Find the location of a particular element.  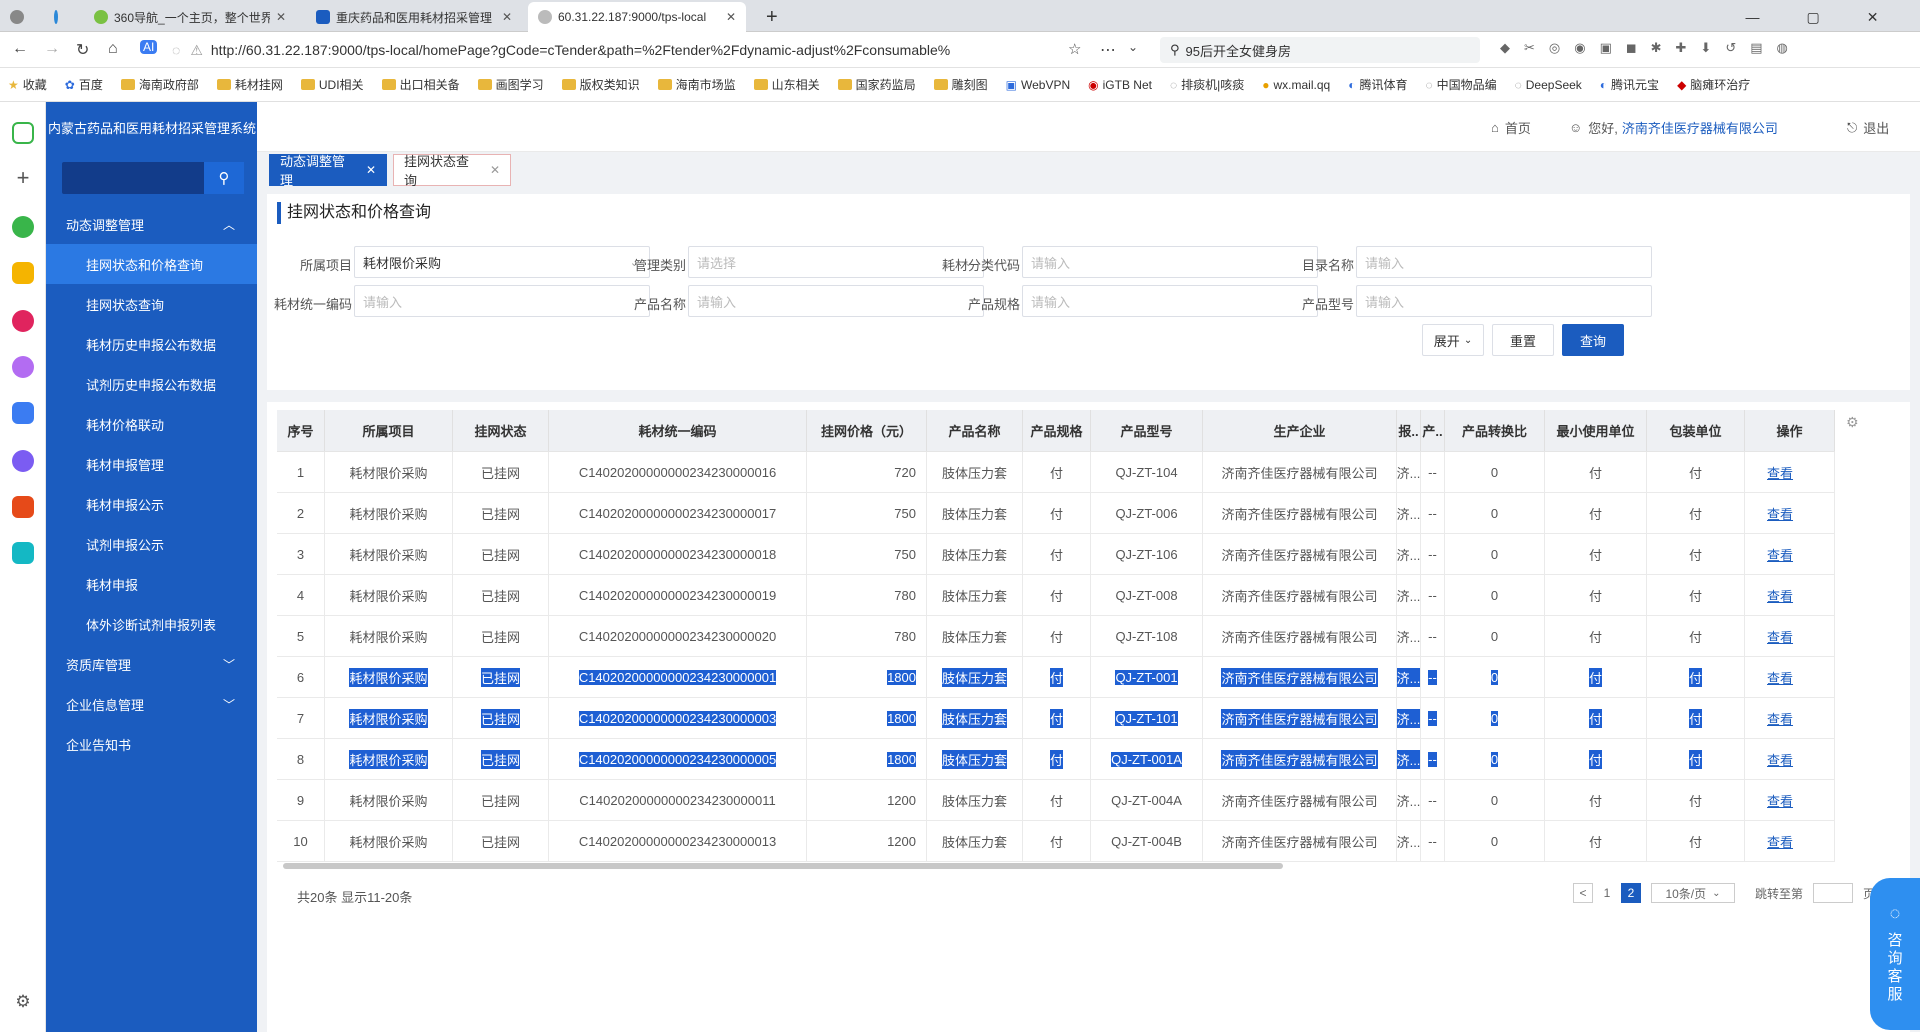

horizontal-scrollbar is located at coordinates (783, 866).